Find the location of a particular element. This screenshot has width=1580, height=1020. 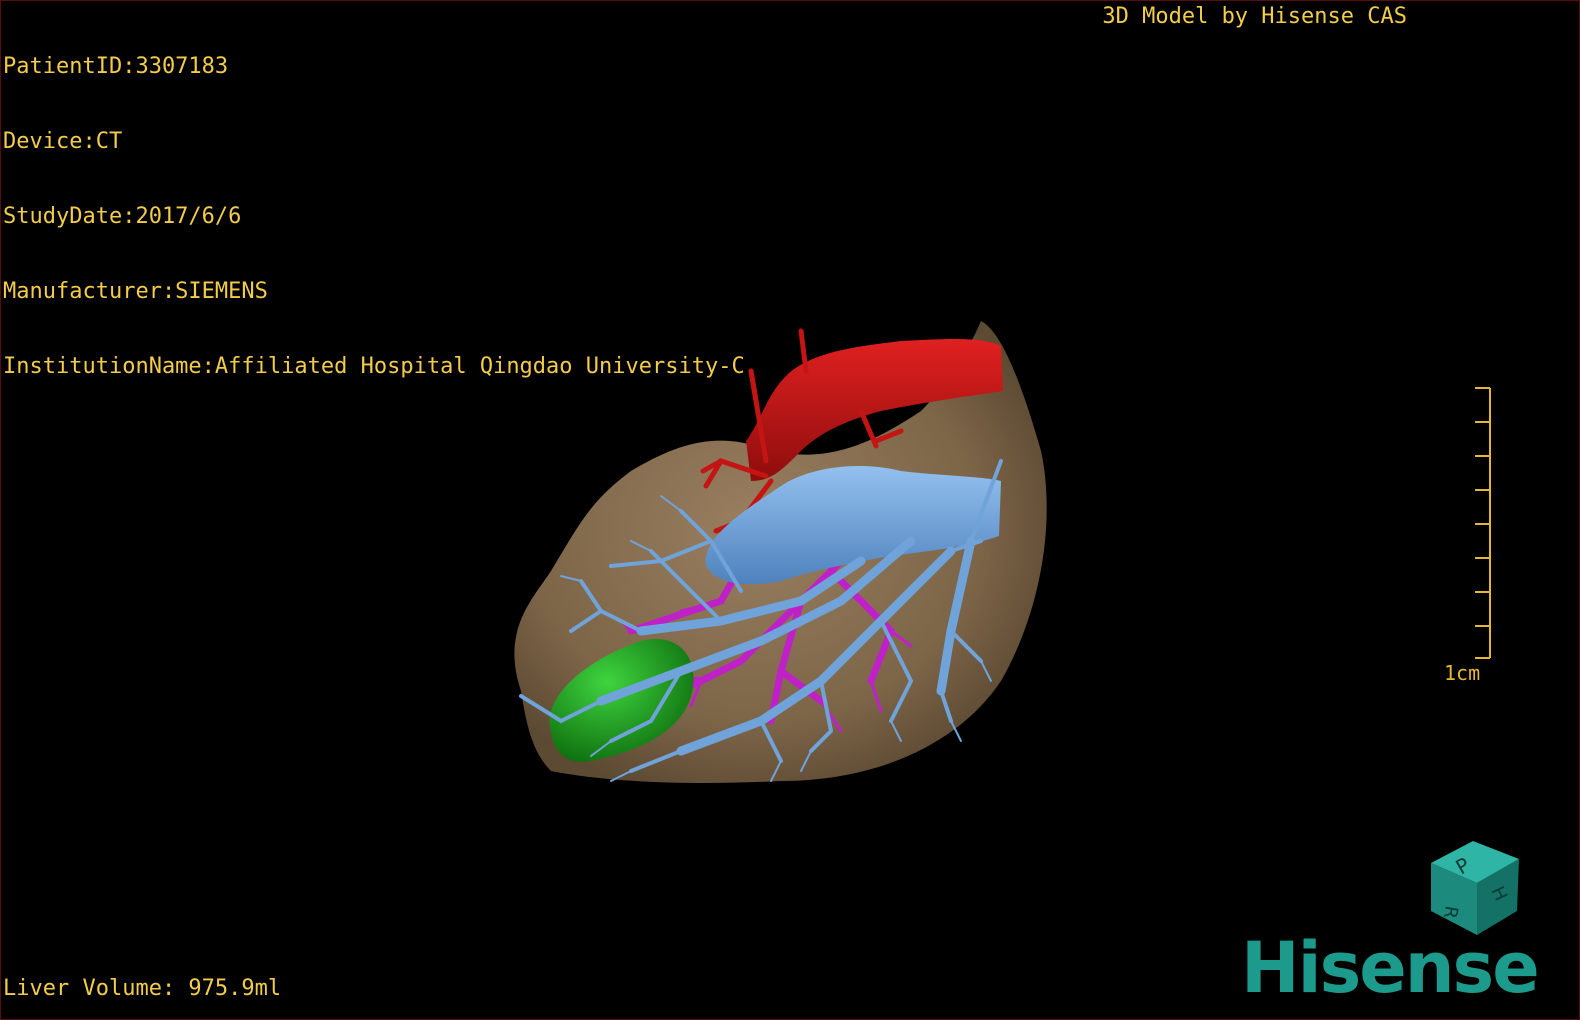

scale-label: 1cm is located at coordinates (1462, 673).